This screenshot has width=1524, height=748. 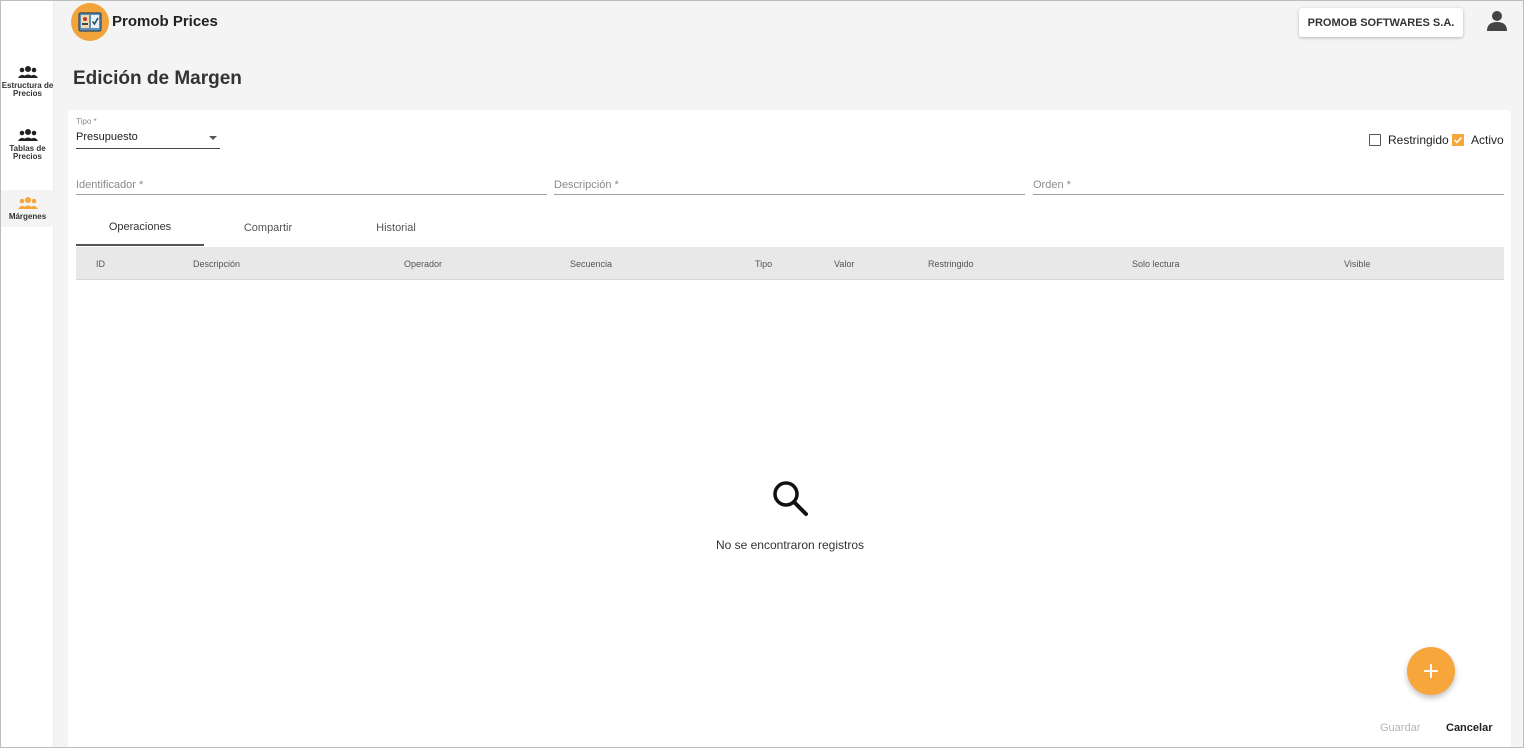 What do you see at coordinates (1487, 140) in the screenshot?
I see `activo-label: Activo` at bounding box center [1487, 140].